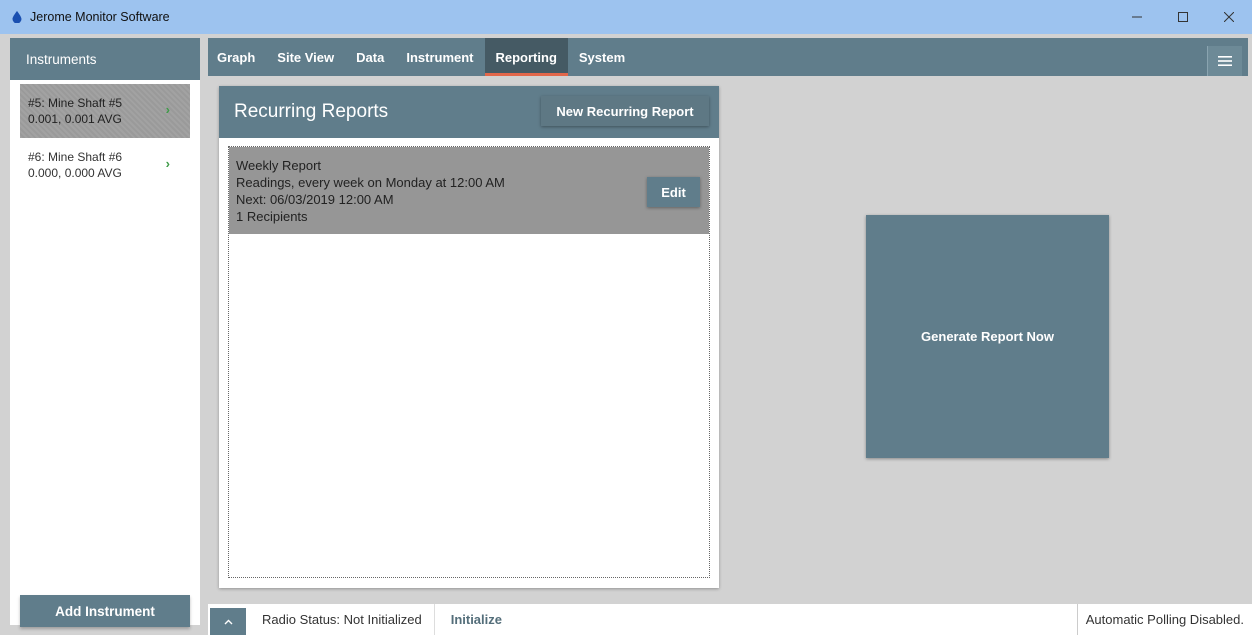 Image resolution: width=1252 pixels, height=635 pixels. Describe the element at coordinates (625, 111) in the screenshot. I see `new-recurring-report-button: New Recurring Report` at that location.